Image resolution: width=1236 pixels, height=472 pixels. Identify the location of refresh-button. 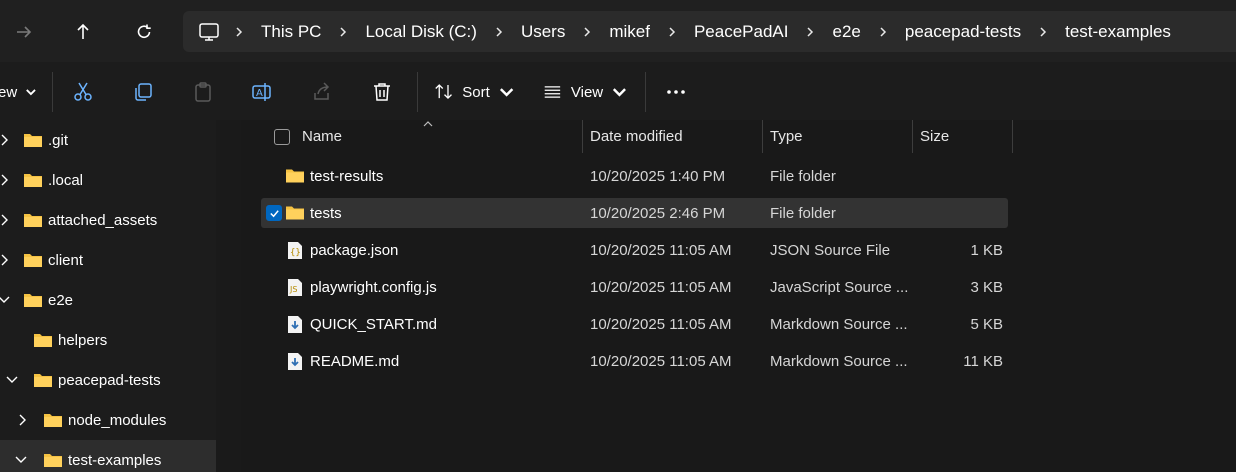
(144, 32).